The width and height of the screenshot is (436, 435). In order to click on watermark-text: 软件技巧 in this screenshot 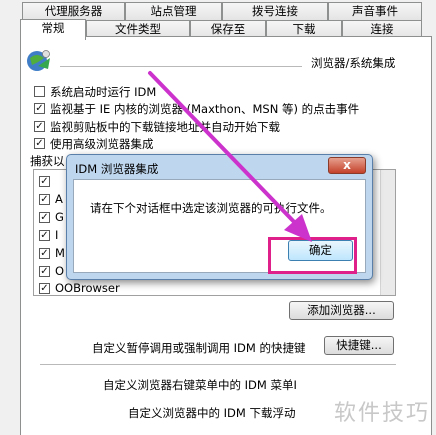, I will do `click(381, 413)`.